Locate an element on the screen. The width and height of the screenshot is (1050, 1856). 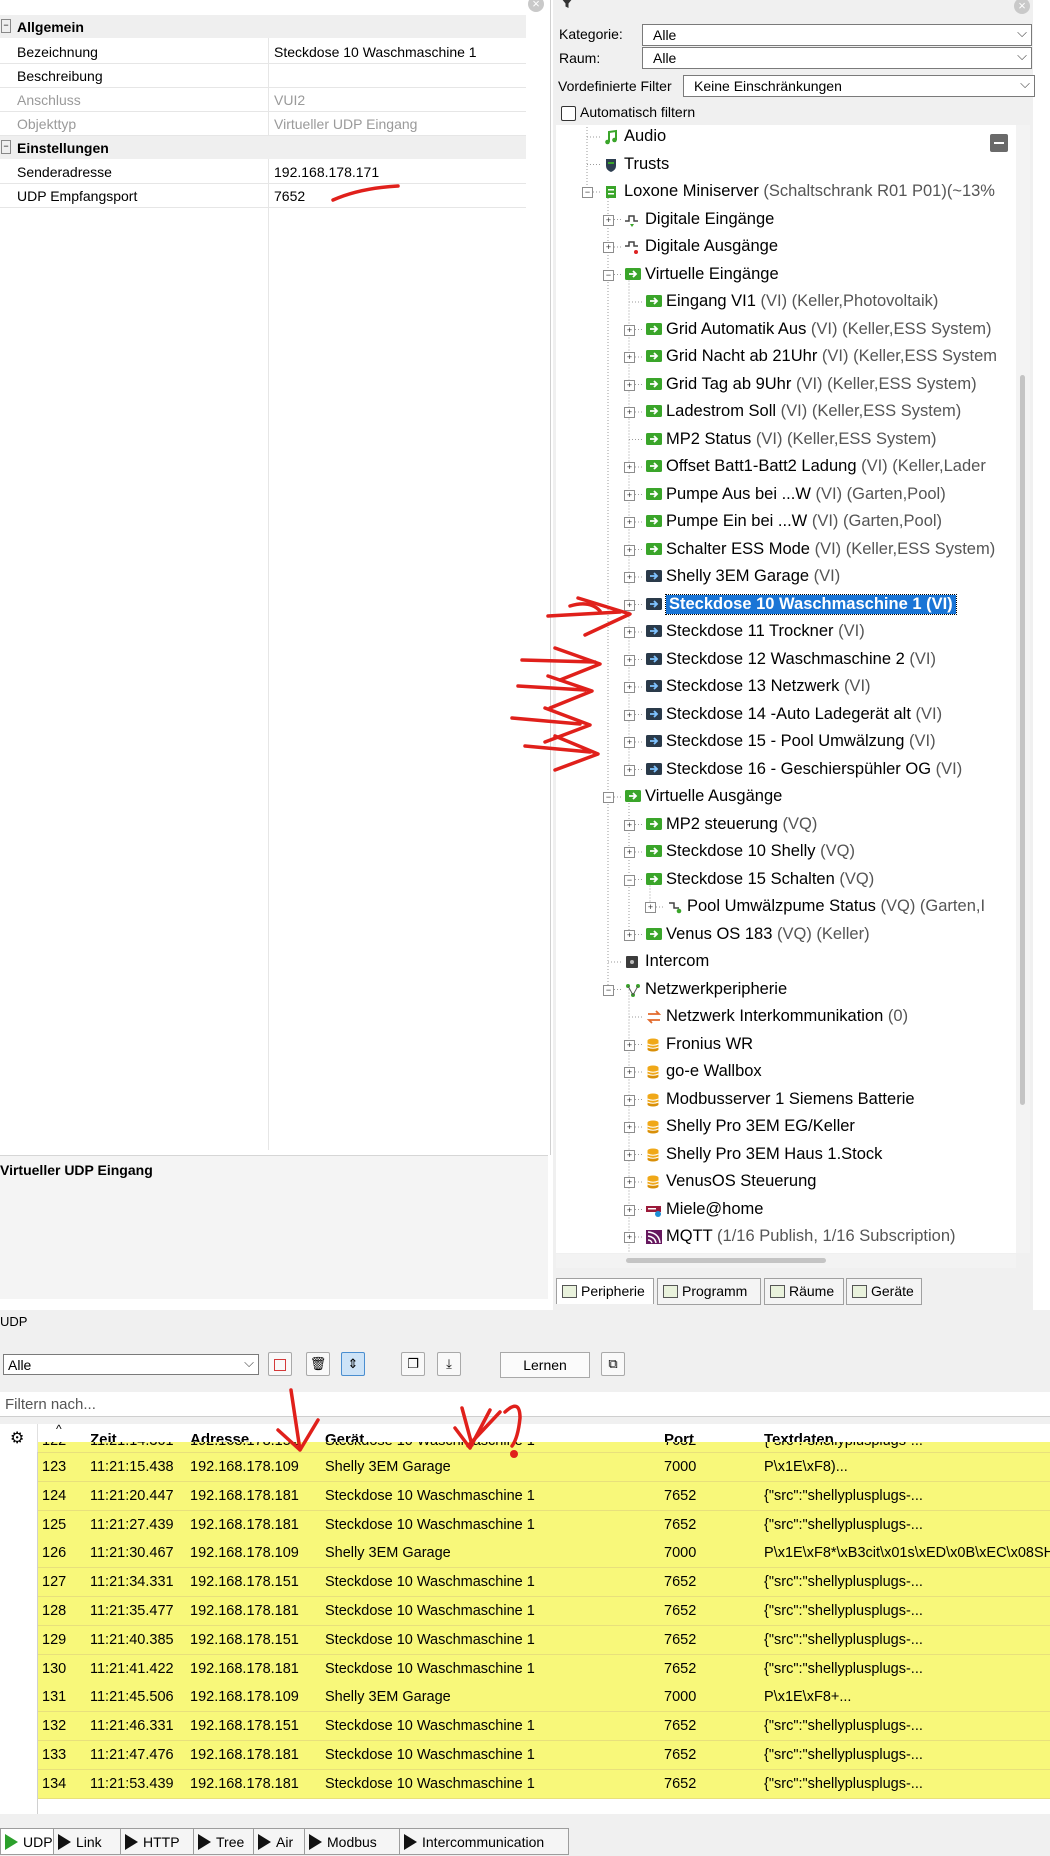
tree-node: − Virtuelle Eingänge is located at coordinates (786, 276).